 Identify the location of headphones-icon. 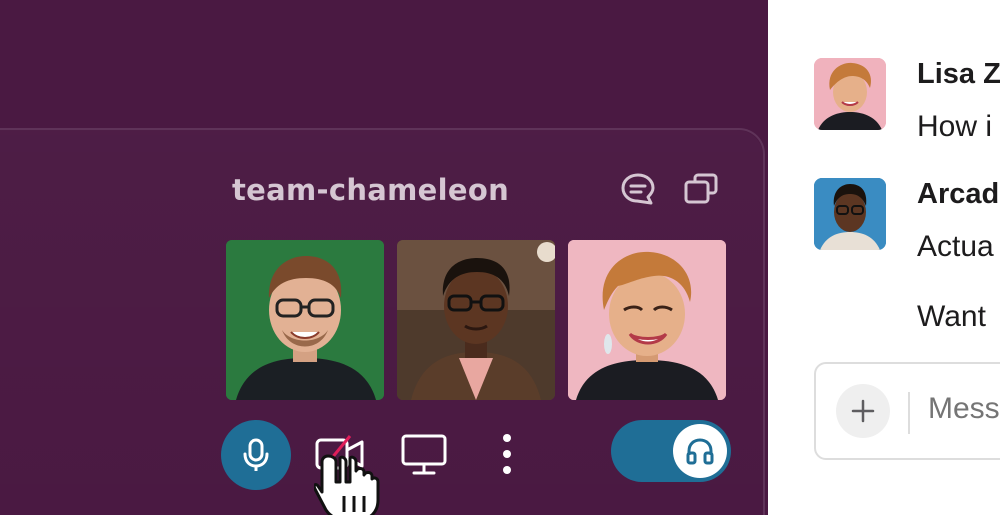
(700, 451).